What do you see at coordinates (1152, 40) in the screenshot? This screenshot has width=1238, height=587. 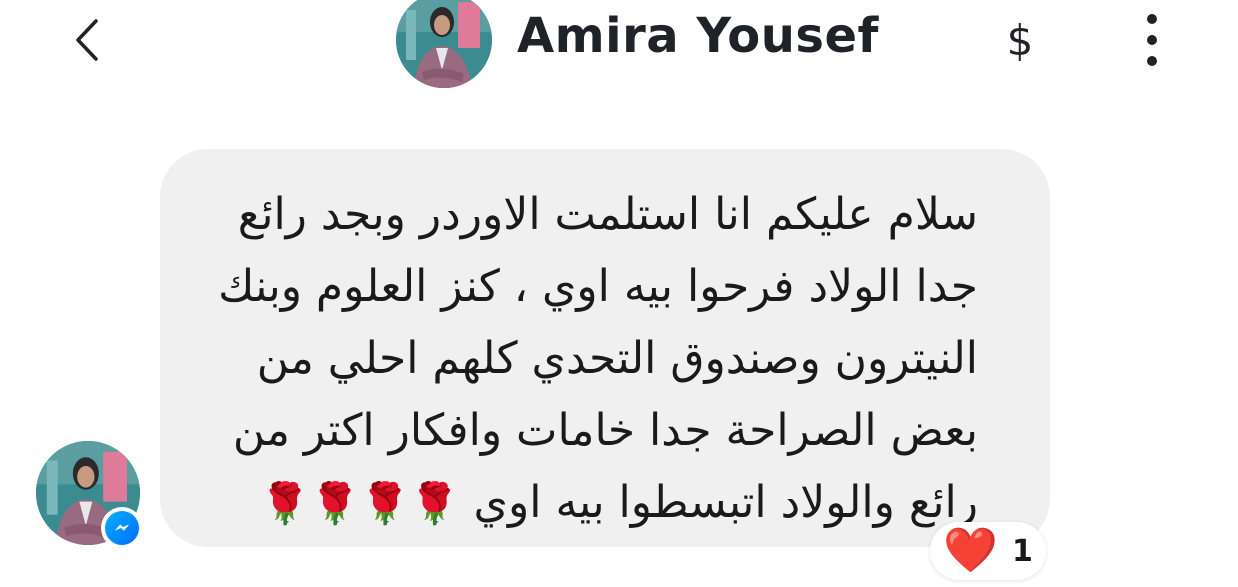 I see `more-options-button` at bounding box center [1152, 40].